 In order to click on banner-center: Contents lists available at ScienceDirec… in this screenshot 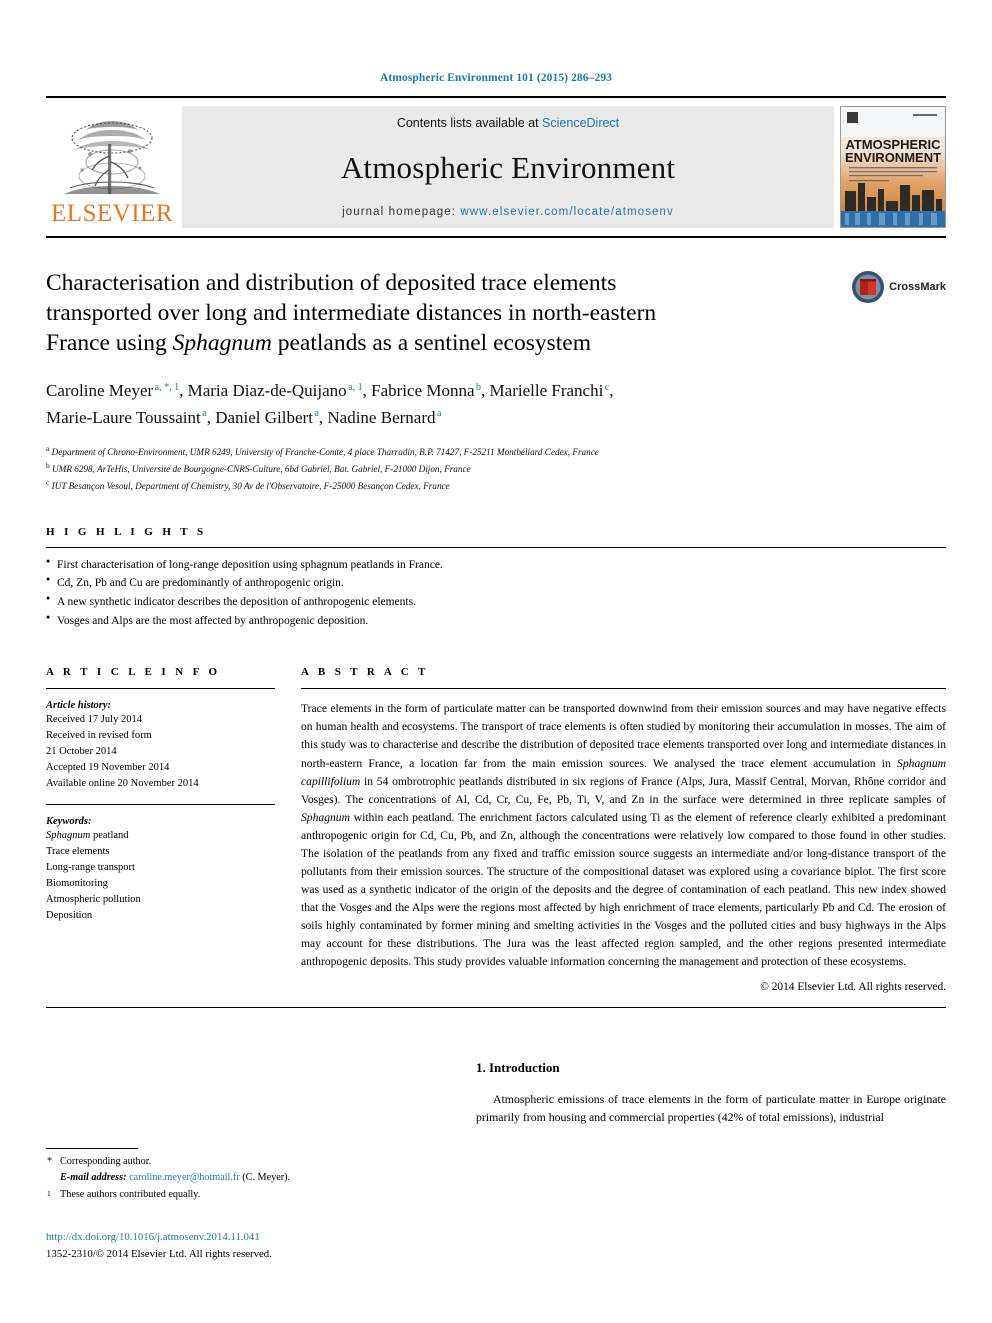, I will do `click(508, 167)`.